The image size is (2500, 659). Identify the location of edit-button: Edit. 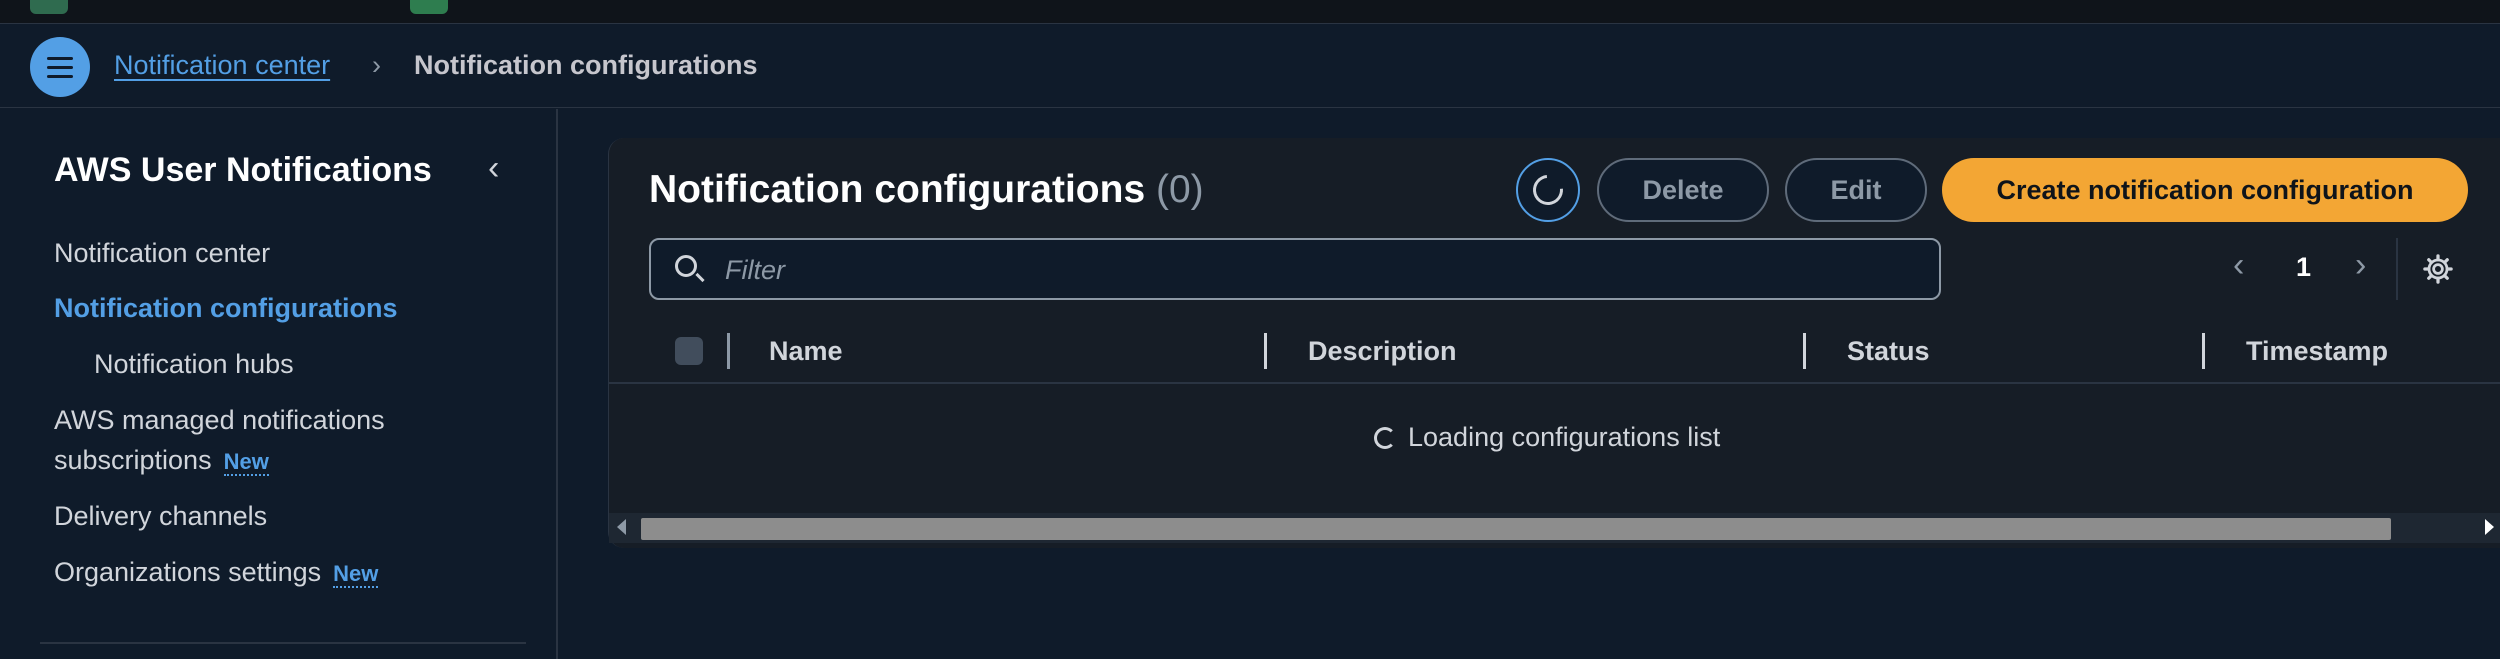
(1856, 190).